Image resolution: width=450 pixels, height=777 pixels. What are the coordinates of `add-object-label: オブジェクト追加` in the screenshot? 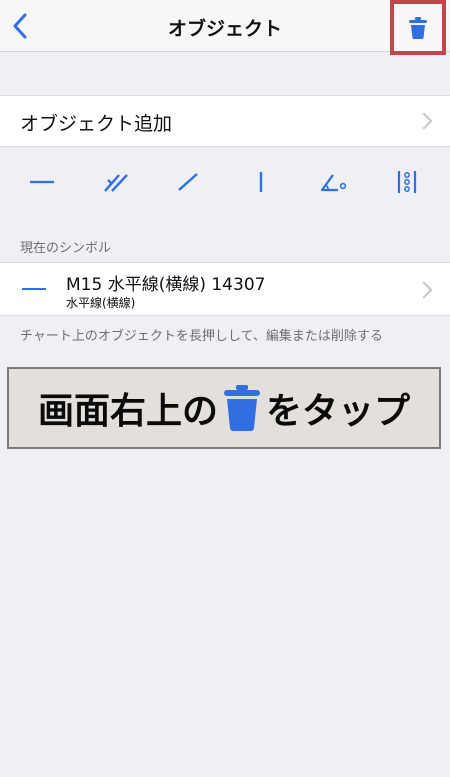 It's located at (96, 124).